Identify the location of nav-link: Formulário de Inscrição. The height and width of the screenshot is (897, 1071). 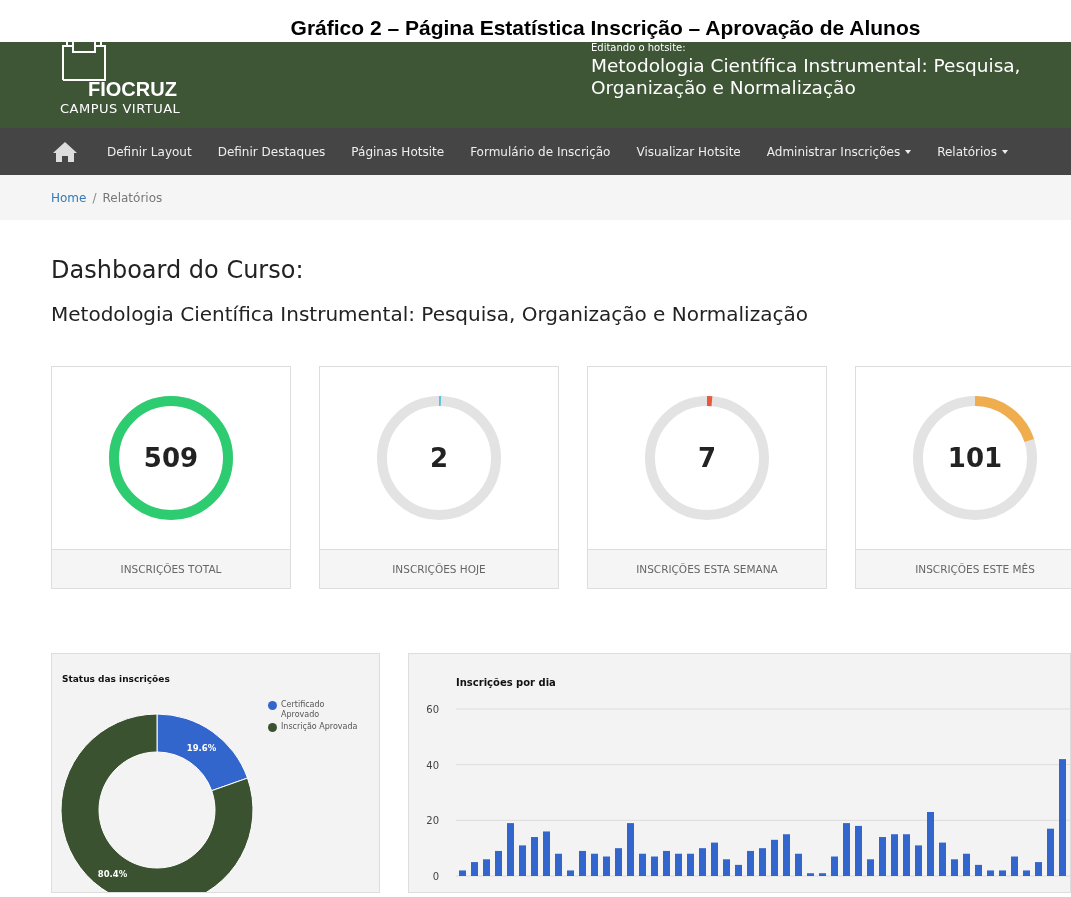
(540, 151).